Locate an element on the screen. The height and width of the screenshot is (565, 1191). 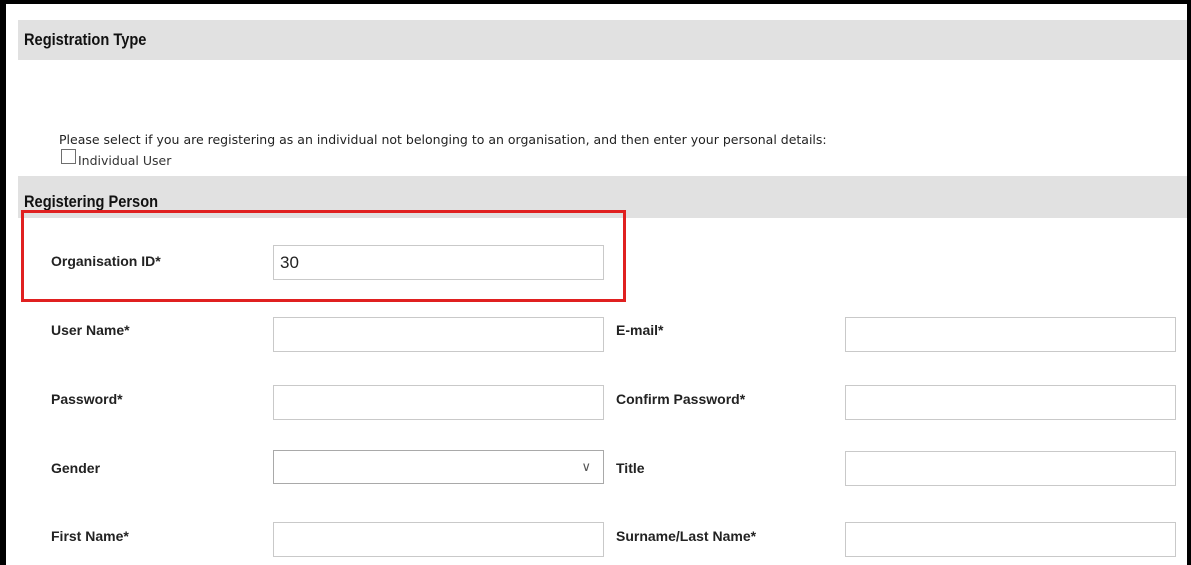
last-name-input is located at coordinates (1010, 539).